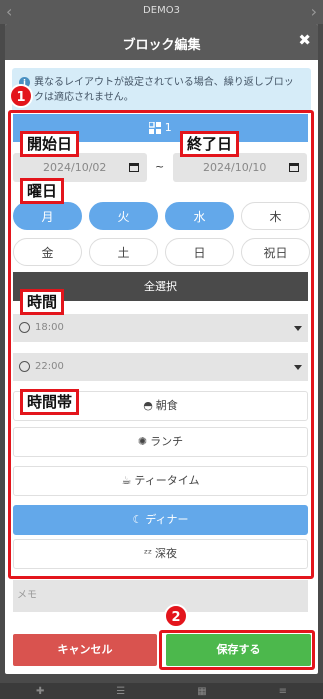 The height and width of the screenshot is (699, 323). What do you see at coordinates (210, 144) in the screenshot?
I see `annotation-end-date: 終了日` at bounding box center [210, 144].